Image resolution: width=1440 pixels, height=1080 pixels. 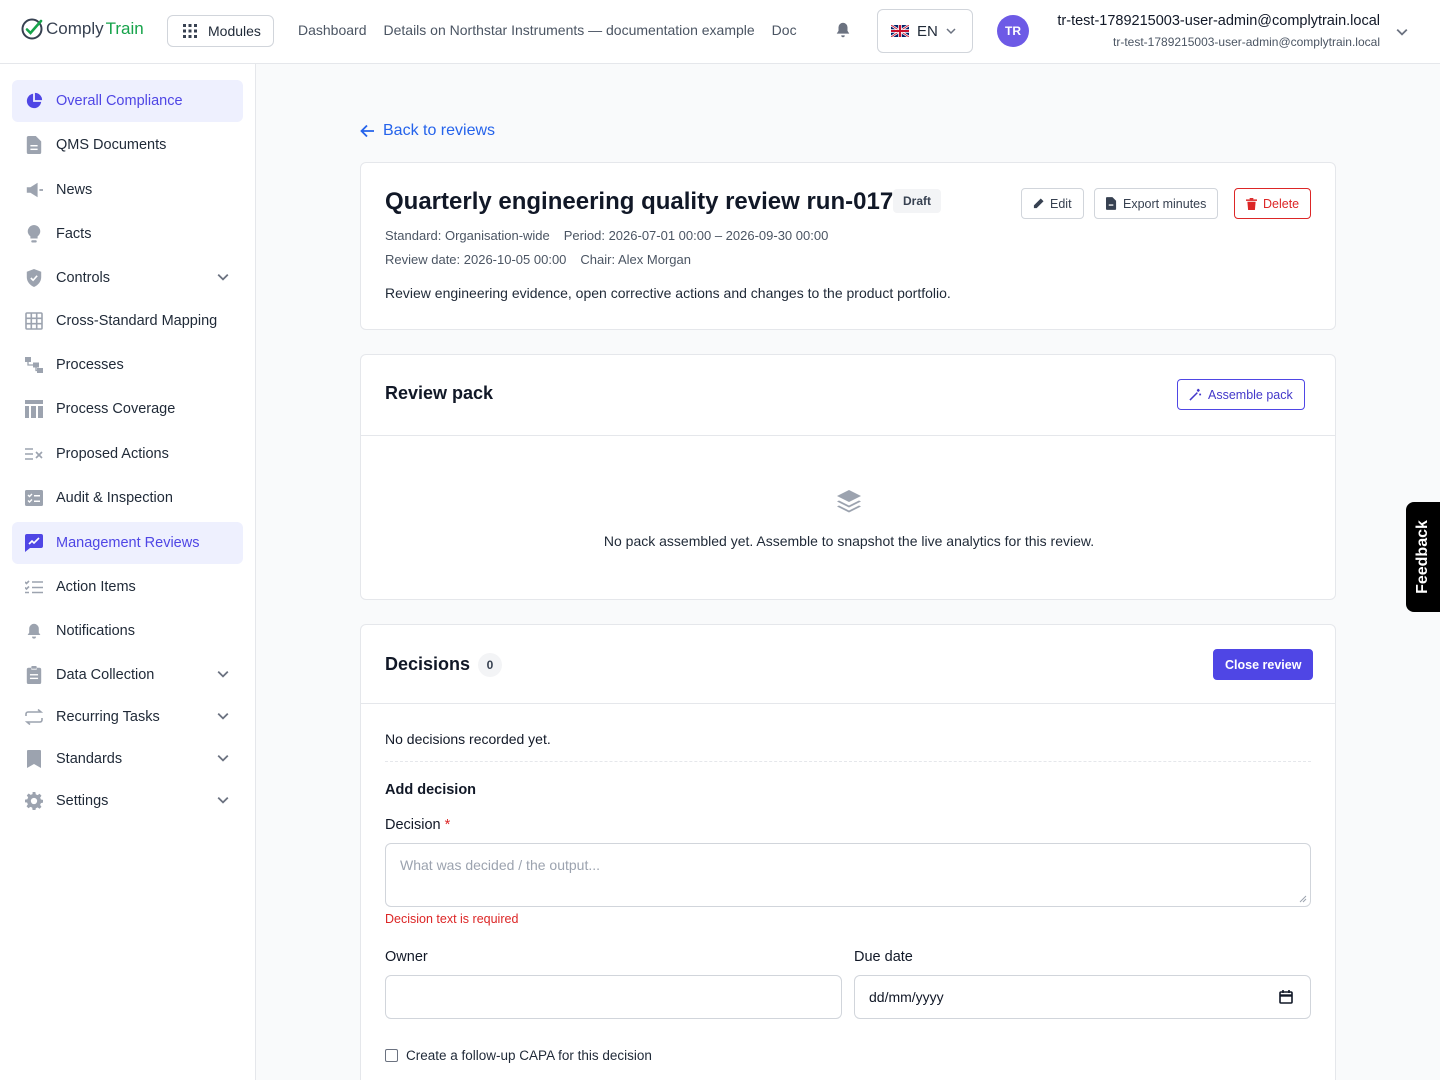 I want to click on arrow-left-icon, so click(x=367, y=131).